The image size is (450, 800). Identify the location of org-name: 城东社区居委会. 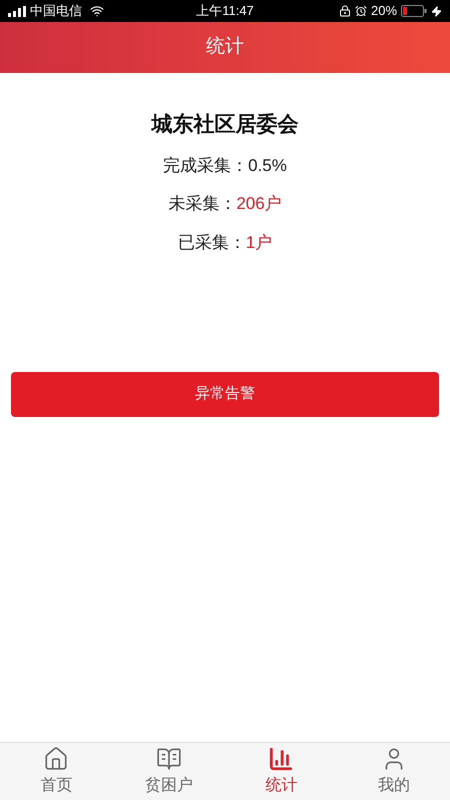
(225, 125).